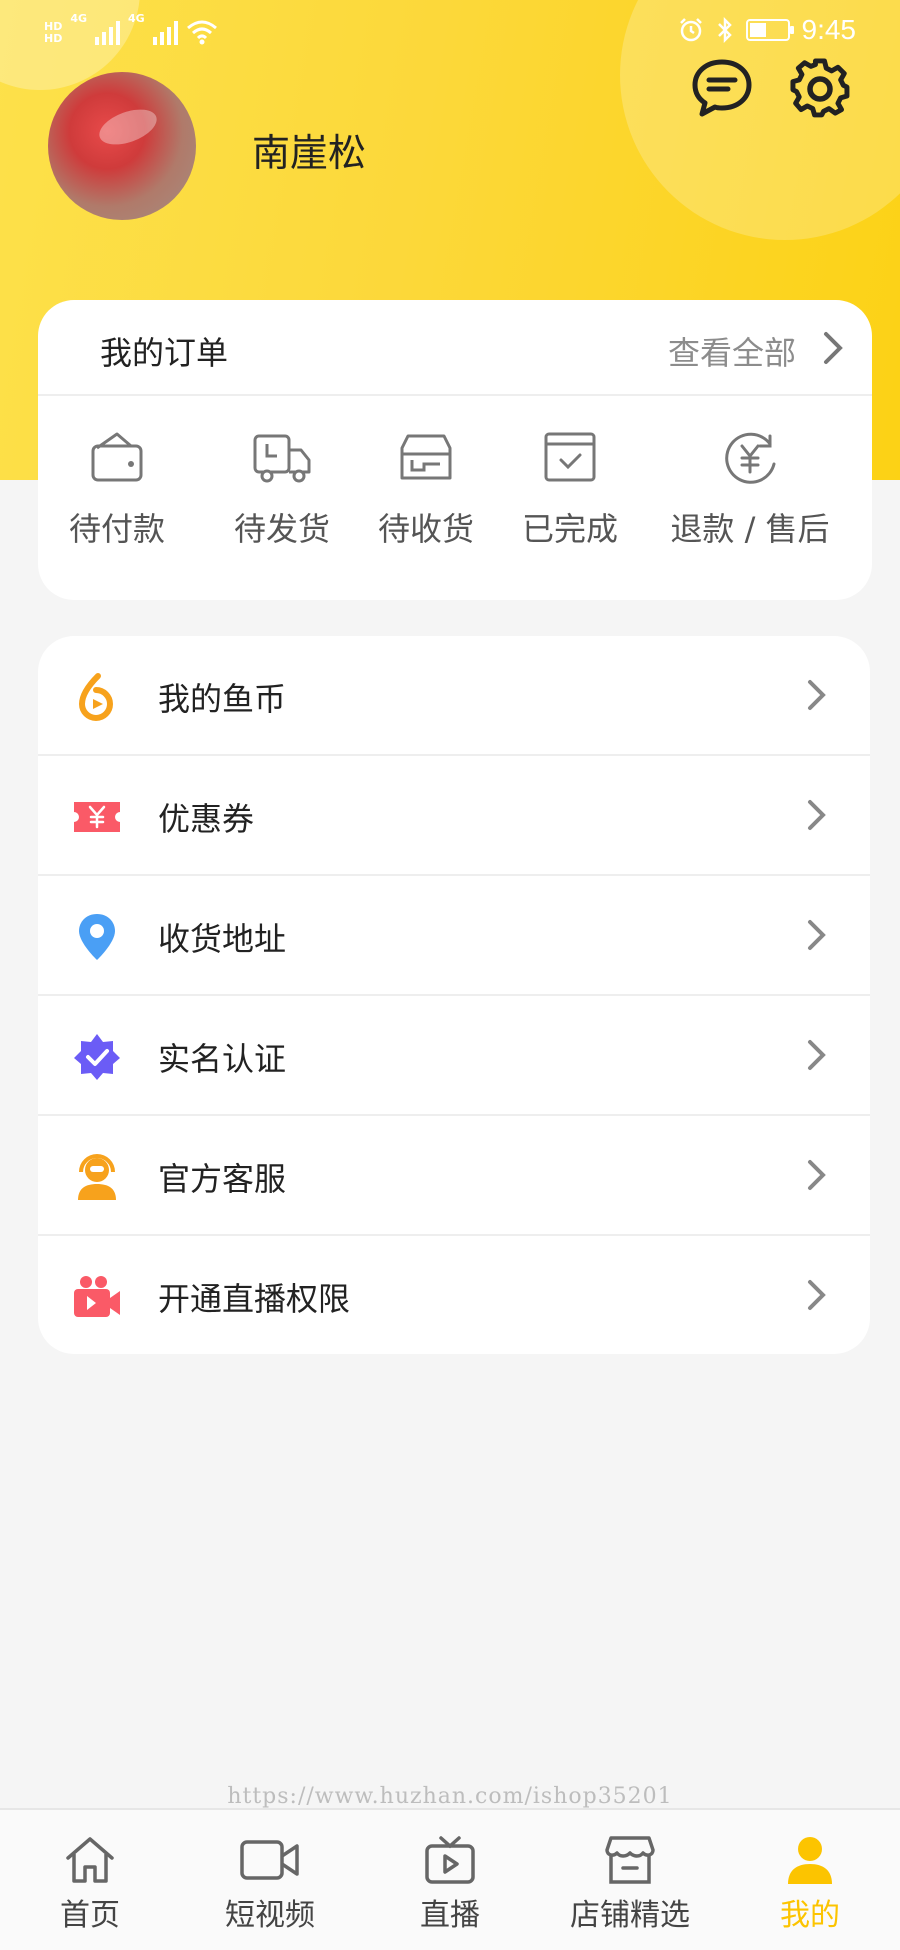 The height and width of the screenshot is (1950, 900). Describe the element at coordinates (97, 817) in the screenshot. I see `coupon-icon` at that location.